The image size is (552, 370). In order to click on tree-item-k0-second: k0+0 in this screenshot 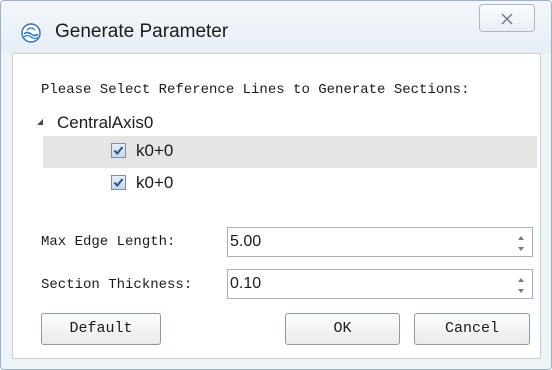, I will do `click(290, 184)`.